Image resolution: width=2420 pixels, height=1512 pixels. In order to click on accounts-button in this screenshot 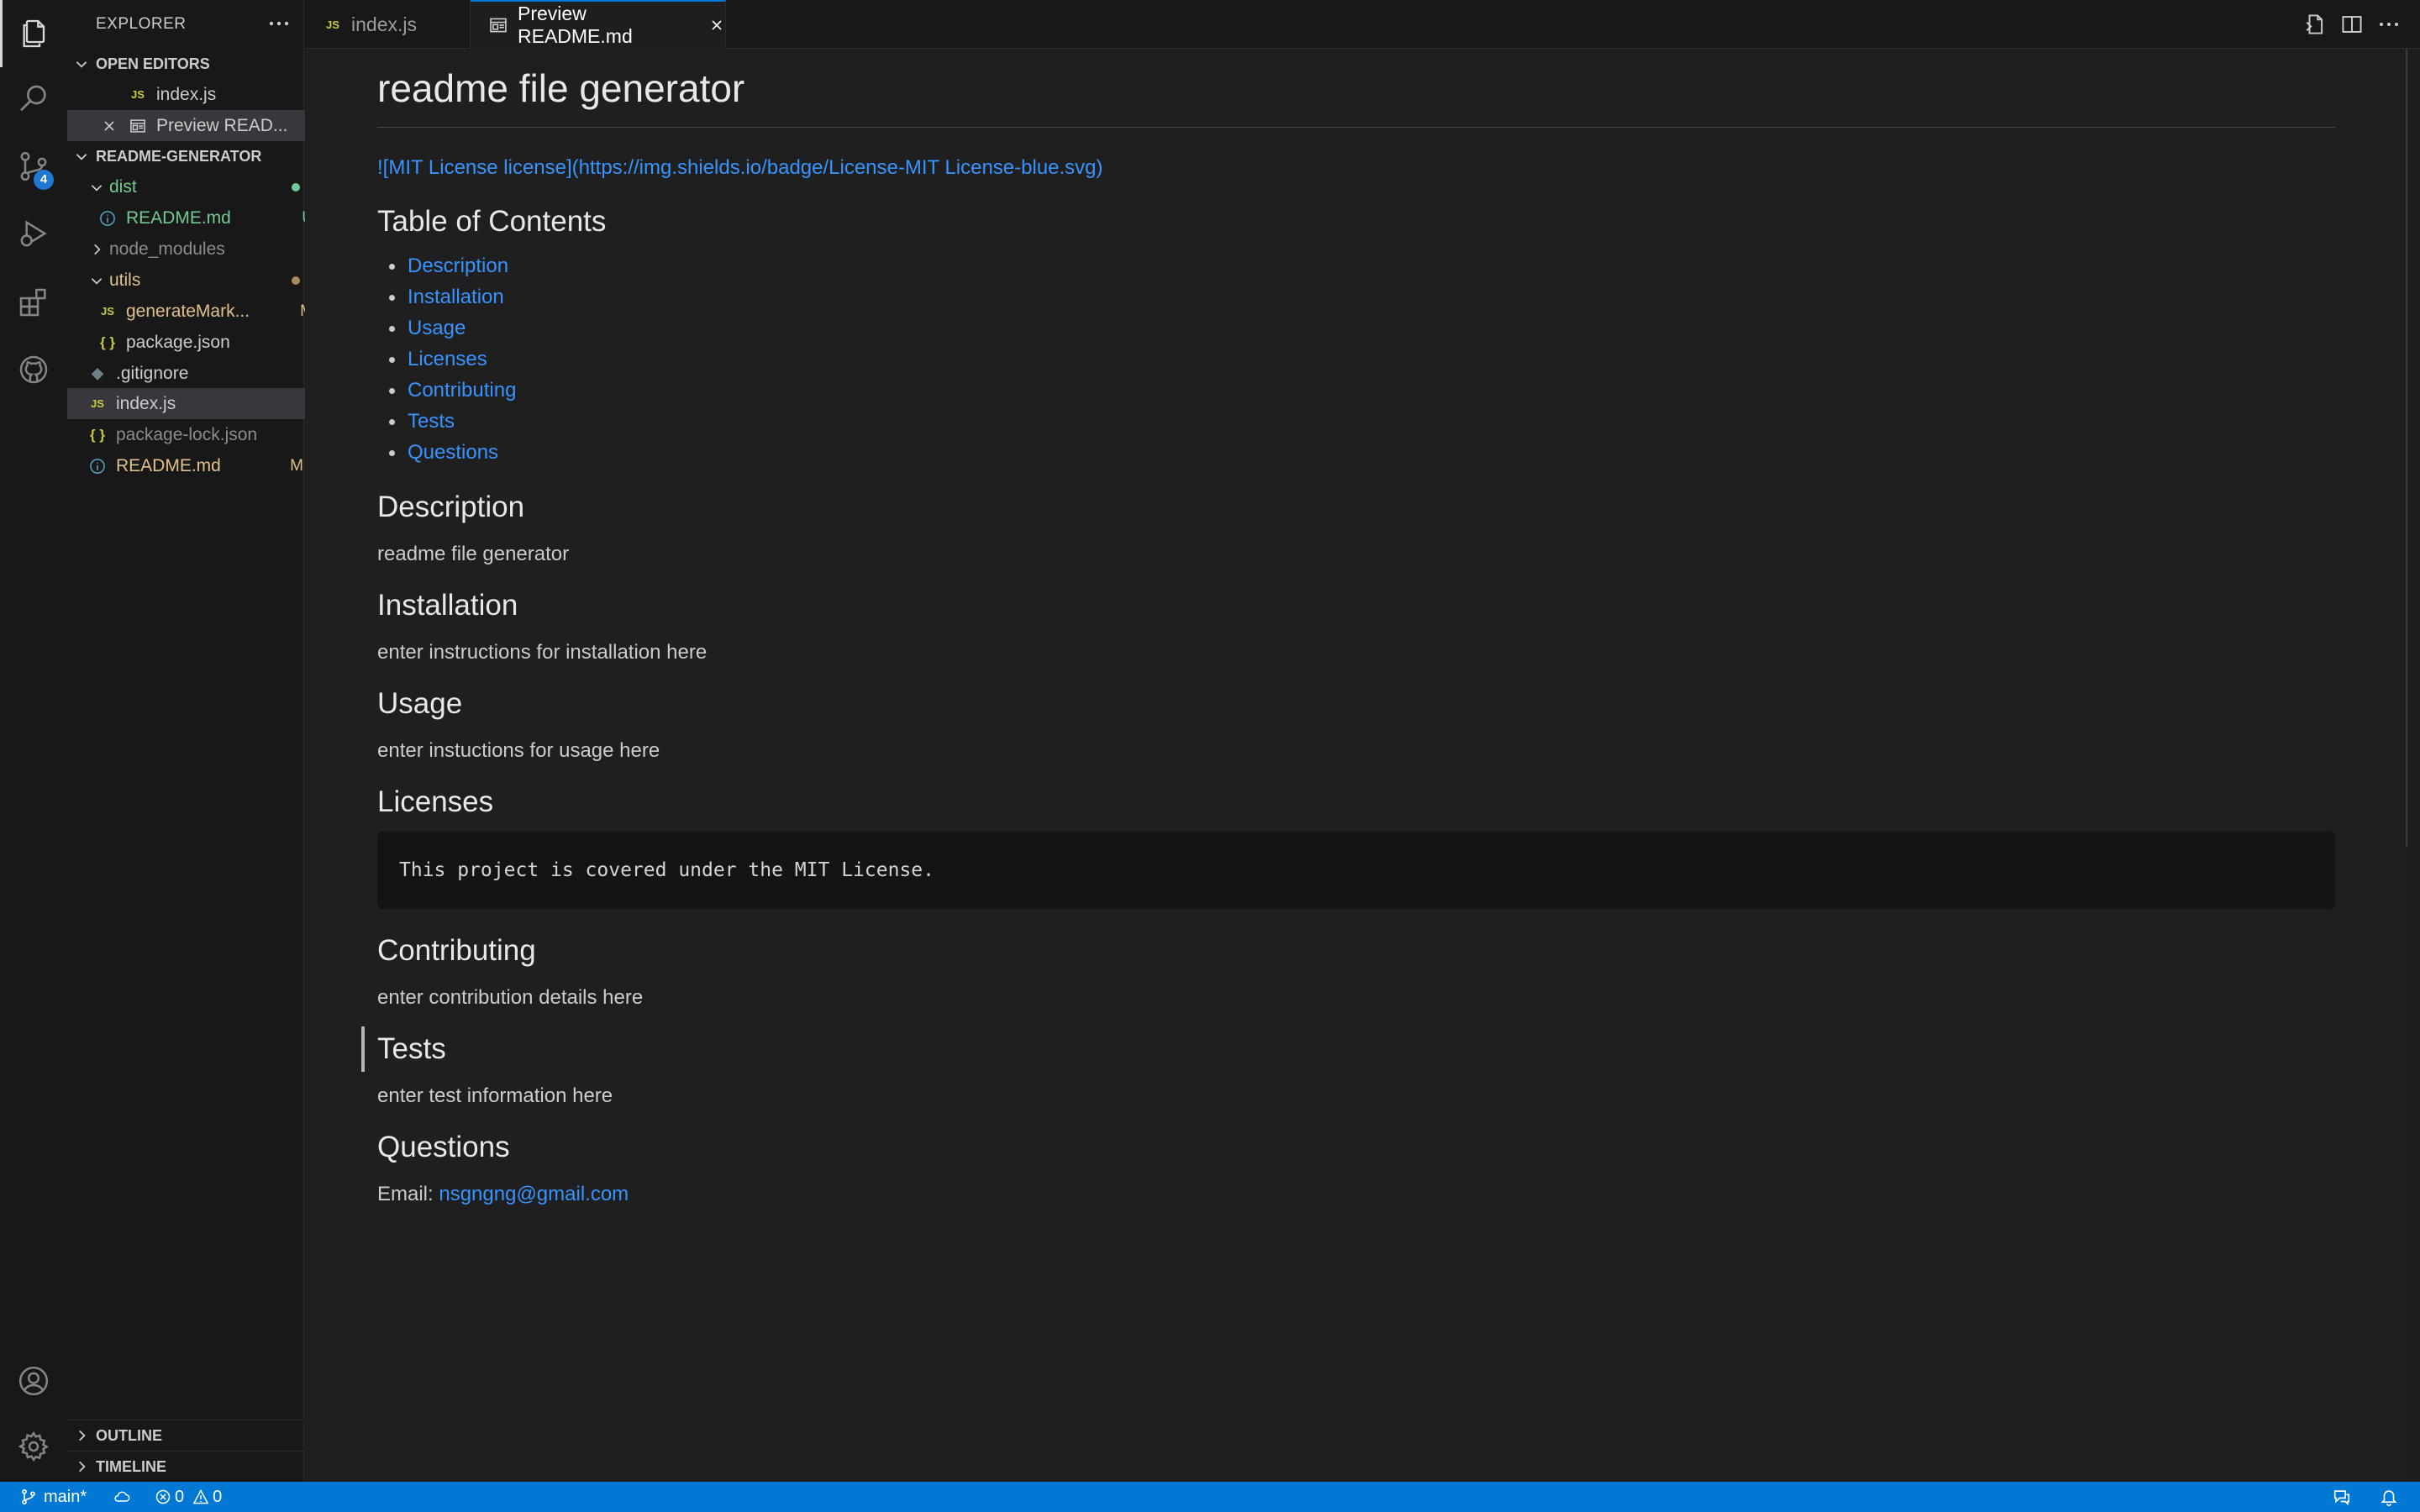, I will do `click(34, 1381)`.